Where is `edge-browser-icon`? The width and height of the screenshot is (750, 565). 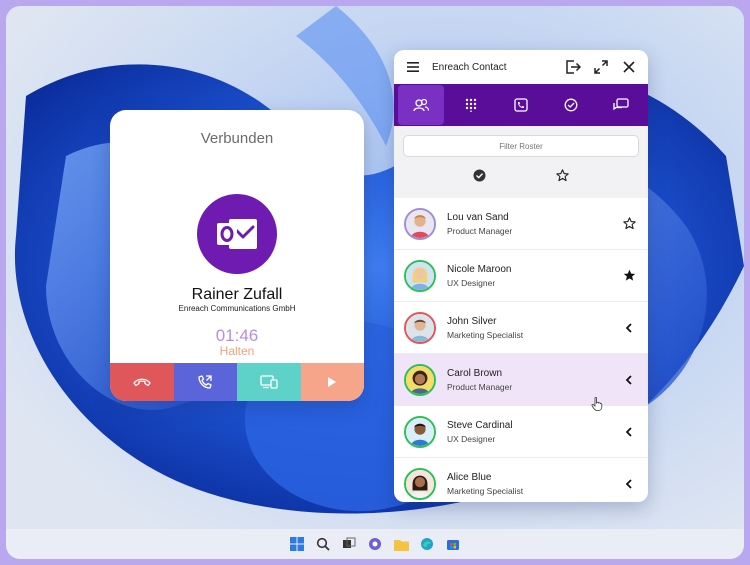
edge-browser-icon is located at coordinates (427, 544).